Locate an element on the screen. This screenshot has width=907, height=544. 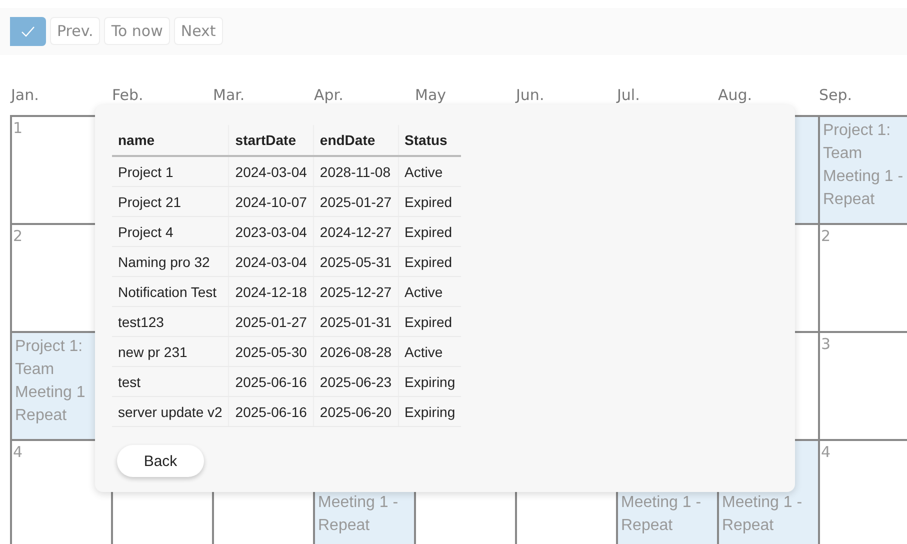
table-cell: test123 is located at coordinates (170, 321).